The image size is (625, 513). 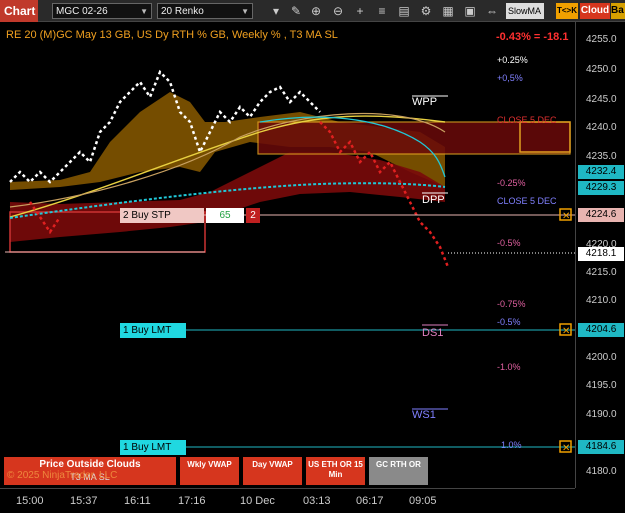 I want to click on bar-type-label: 20 Renko, so click(x=182, y=11).